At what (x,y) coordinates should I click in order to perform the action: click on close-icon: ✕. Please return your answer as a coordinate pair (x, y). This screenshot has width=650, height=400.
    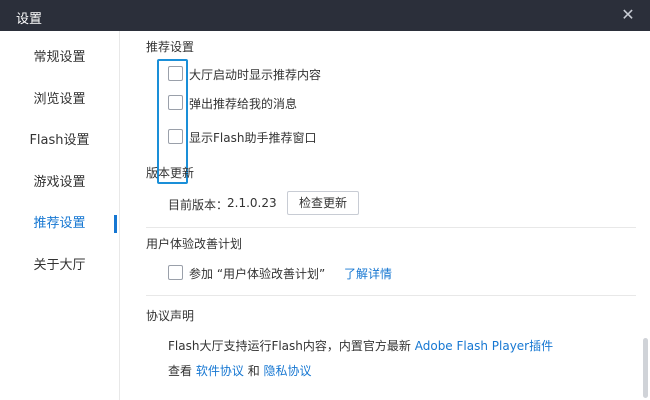
    Looking at the image, I should click on (628, 14).